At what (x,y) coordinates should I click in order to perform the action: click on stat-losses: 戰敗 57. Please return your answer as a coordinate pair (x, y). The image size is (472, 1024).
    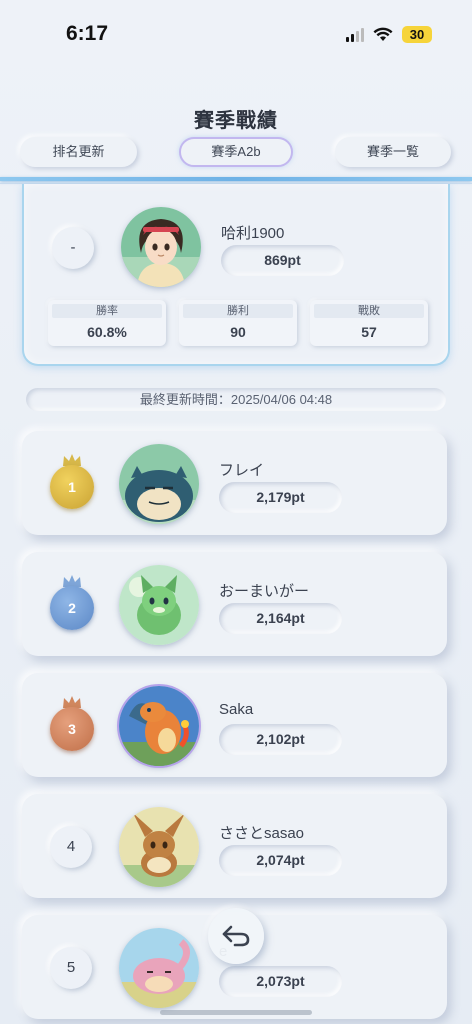
    Looking at the image, I should click on (369, 323).